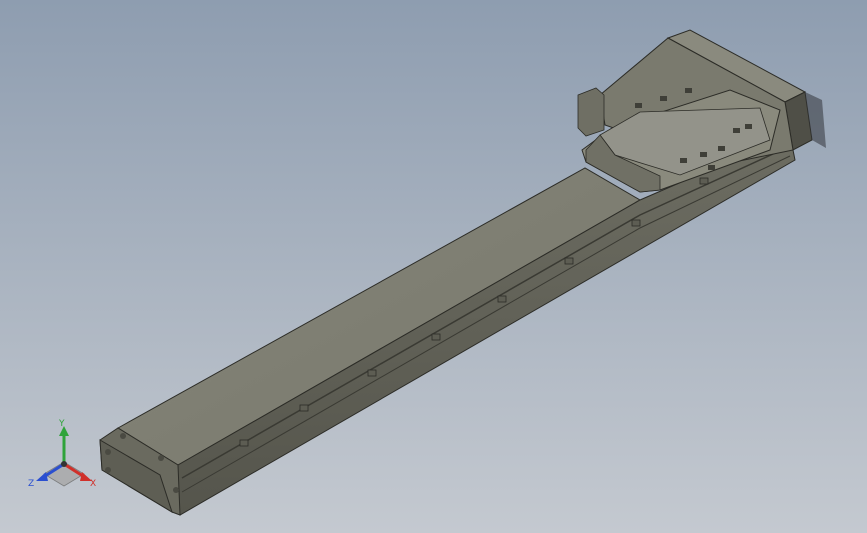 This screenshot has width=867, height=533. I want to click on x-axis-label: X, so click(93, 484).